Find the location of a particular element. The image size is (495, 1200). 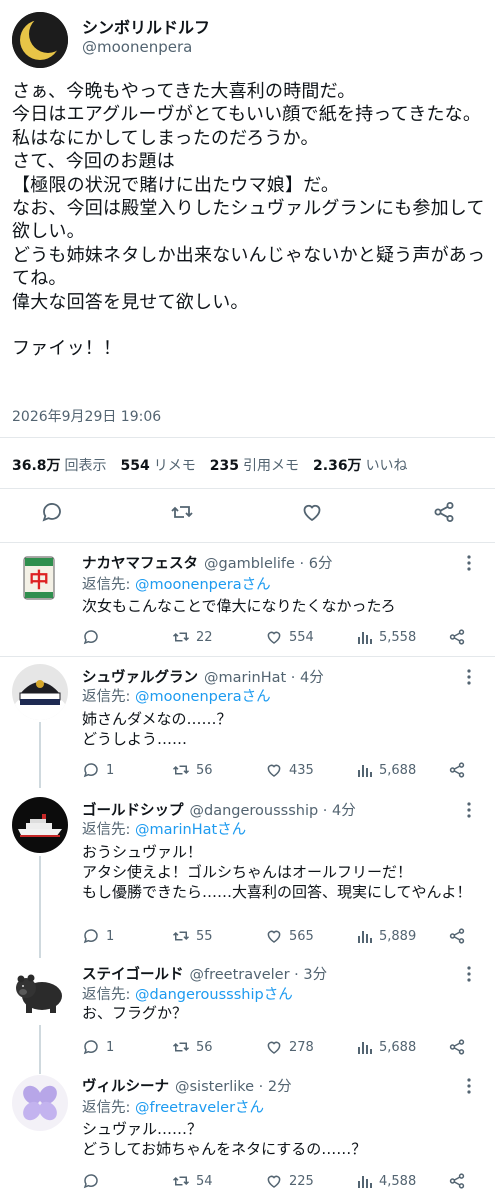

share-icon is located at coordinates (457, 770).